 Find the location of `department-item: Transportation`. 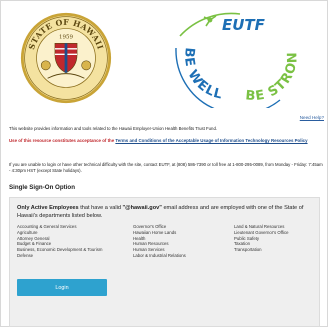

department-item: Transportation is located at coordinates (248, 250).